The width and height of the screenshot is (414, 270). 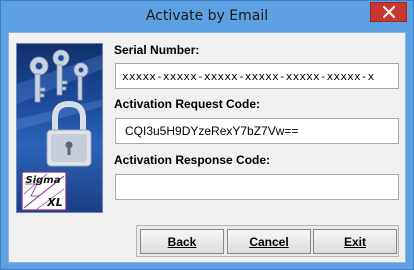 What do you see at coordinates (257, 76) in the screenshot?
I see `serial-number-field` at bounding box center [257, 76].